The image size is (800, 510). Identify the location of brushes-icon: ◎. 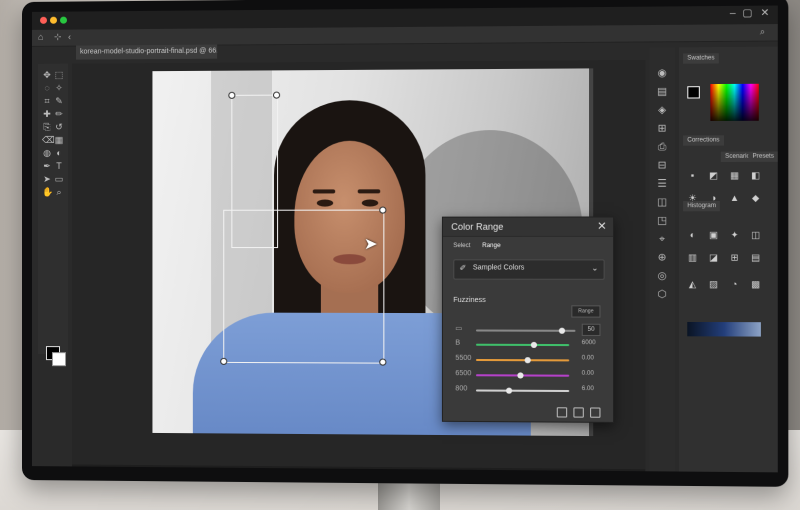
(662, 277).